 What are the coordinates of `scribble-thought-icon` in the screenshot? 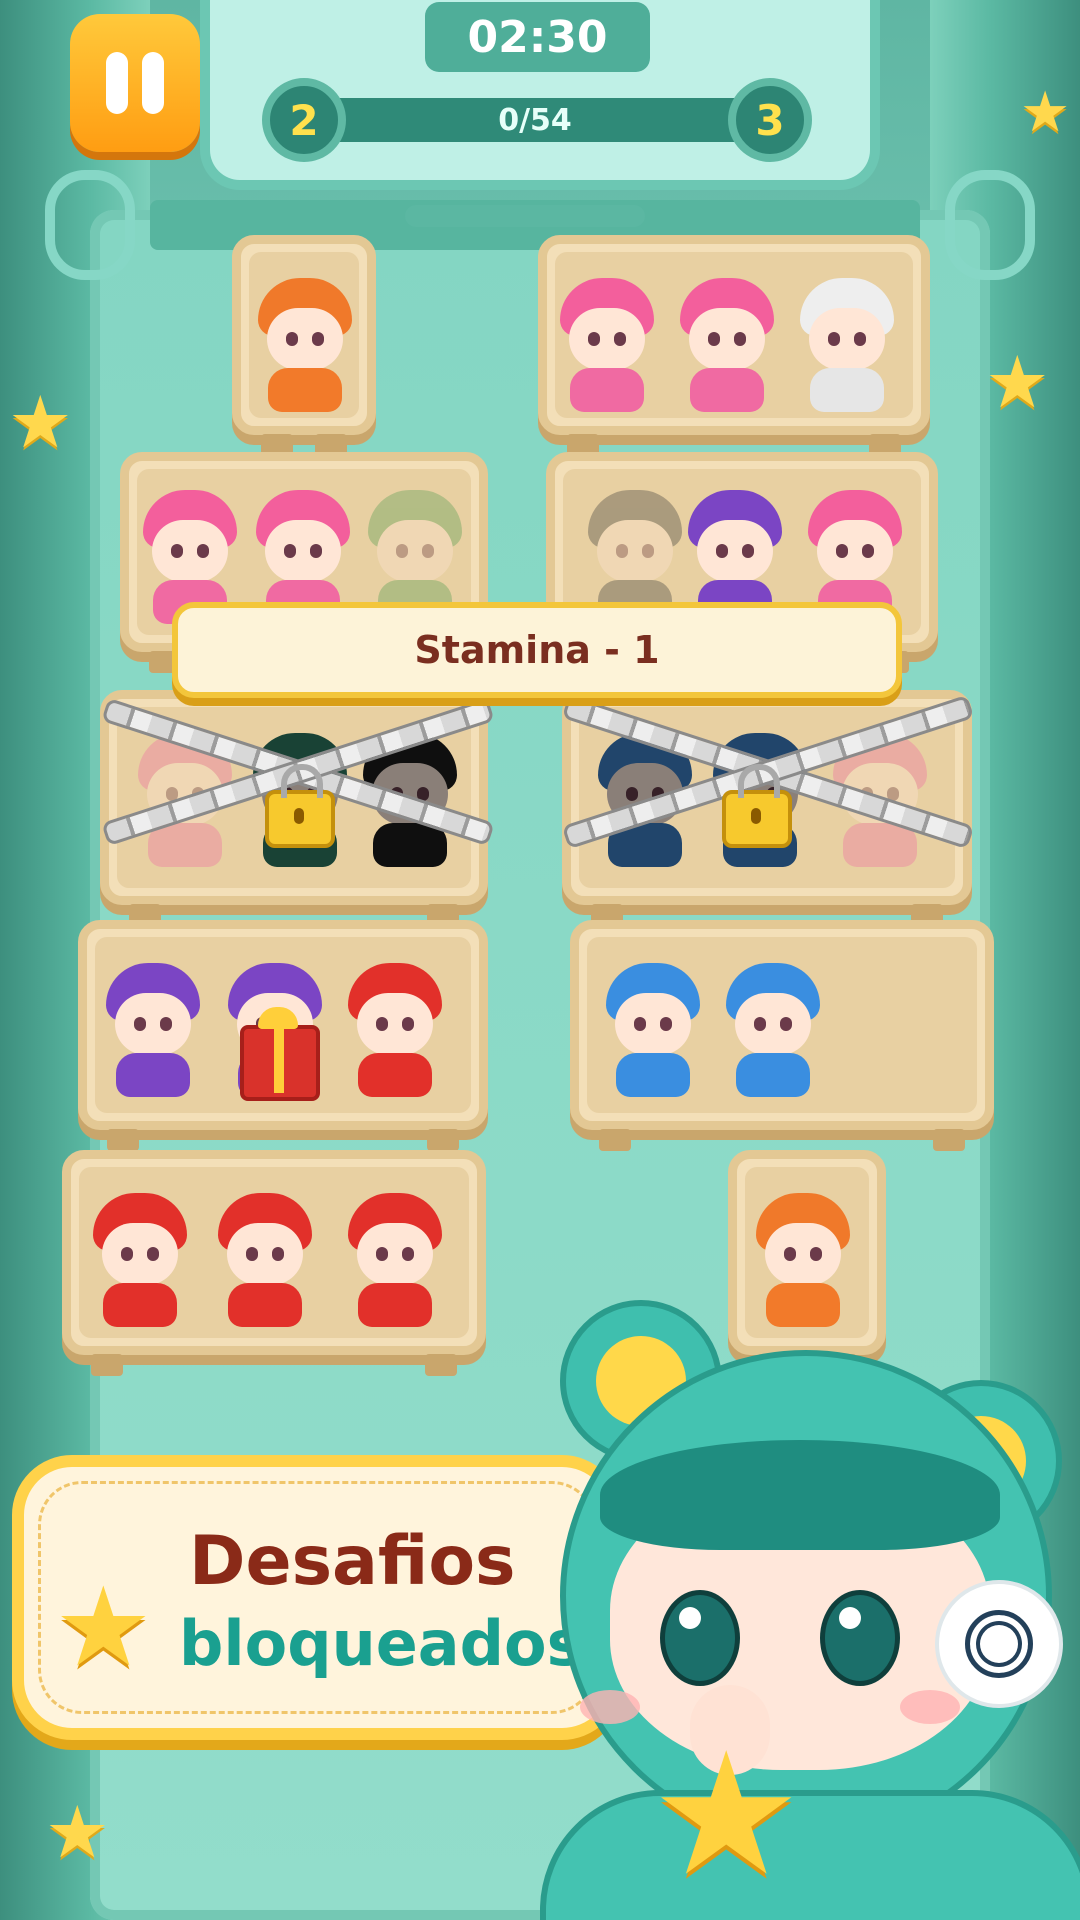 It's located at (999, 1644).